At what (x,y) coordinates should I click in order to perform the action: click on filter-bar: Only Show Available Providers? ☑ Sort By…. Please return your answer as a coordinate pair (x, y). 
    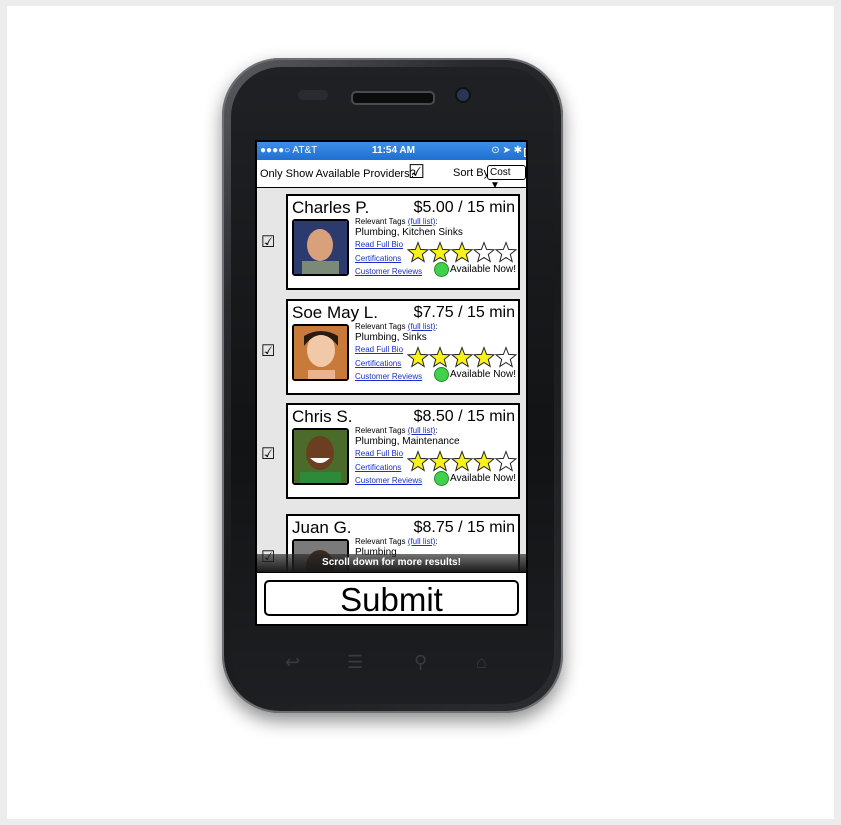
    Looking at the image, I should click on (391, 175).